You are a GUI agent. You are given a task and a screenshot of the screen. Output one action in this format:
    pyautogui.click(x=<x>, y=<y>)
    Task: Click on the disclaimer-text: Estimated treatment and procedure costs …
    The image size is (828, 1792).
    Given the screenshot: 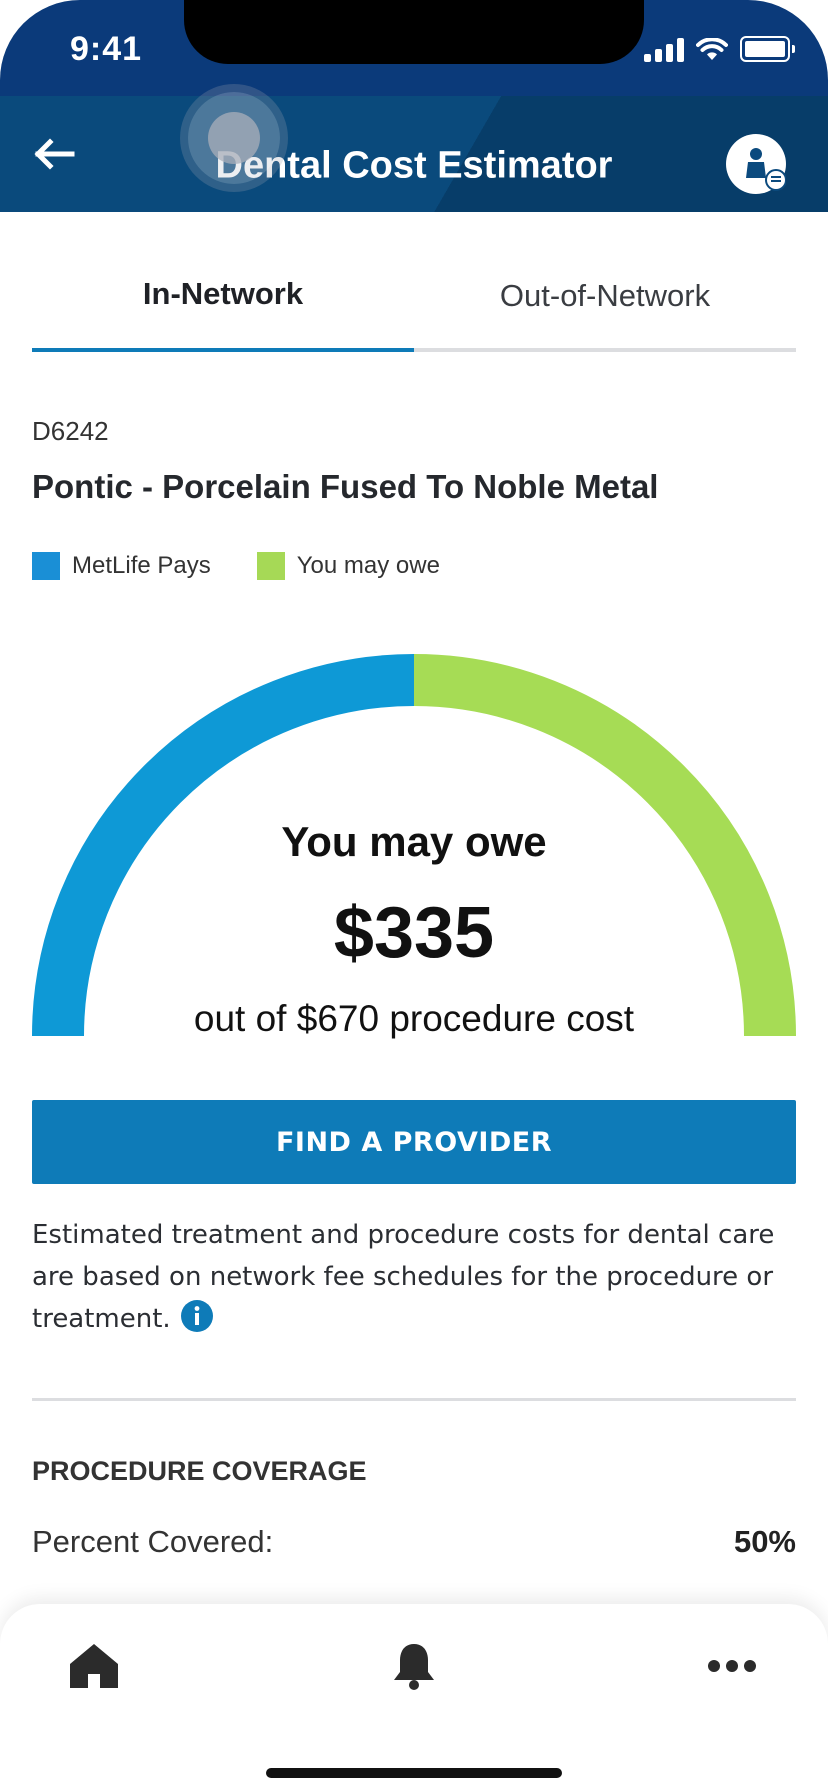 What is the action you would take?
    pyautogui.click(x=403, y=1277)
    